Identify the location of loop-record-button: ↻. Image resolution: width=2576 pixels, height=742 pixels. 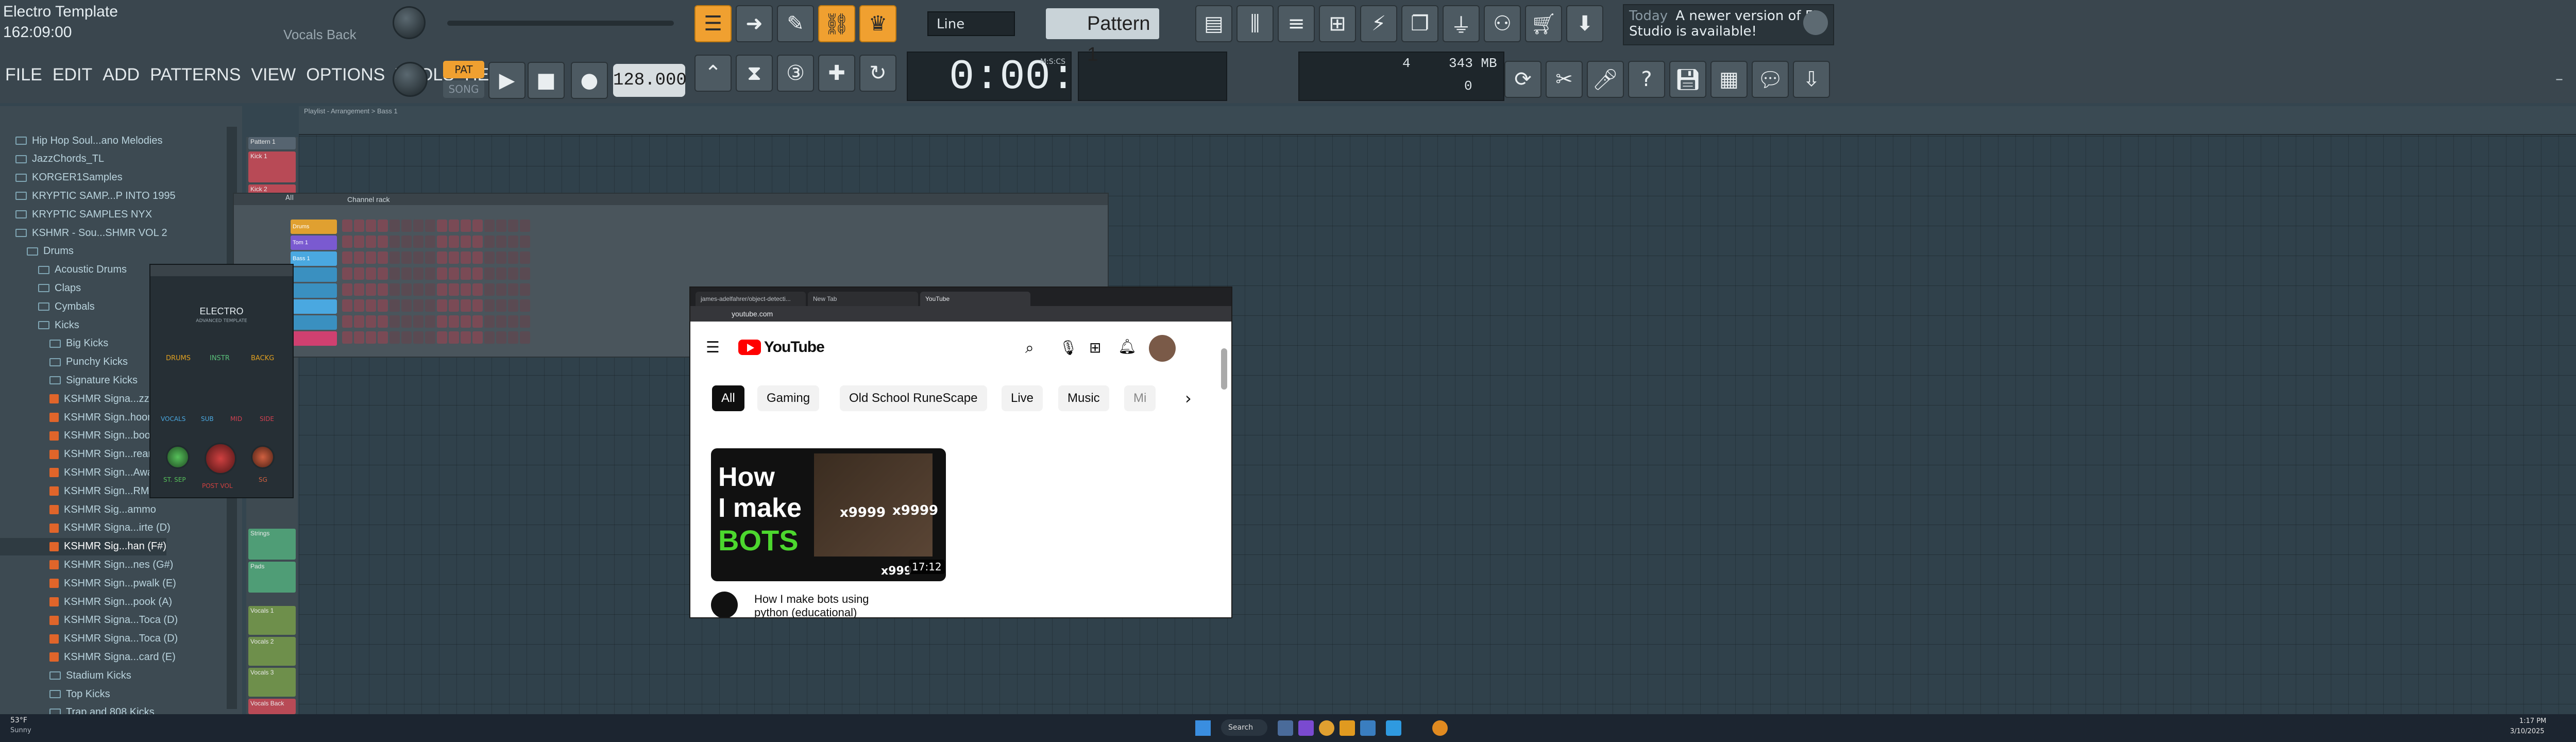
(877, 73).